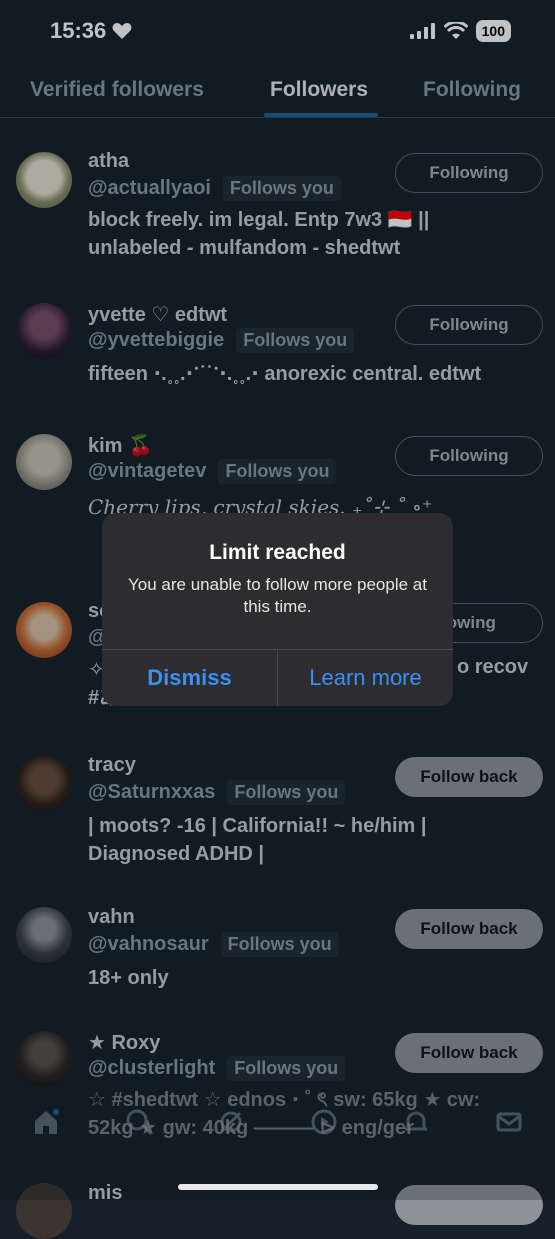  Describe the element at coordinates (365, 678) in the screenshot. I see `learn-more-button: Learn more` at that location.